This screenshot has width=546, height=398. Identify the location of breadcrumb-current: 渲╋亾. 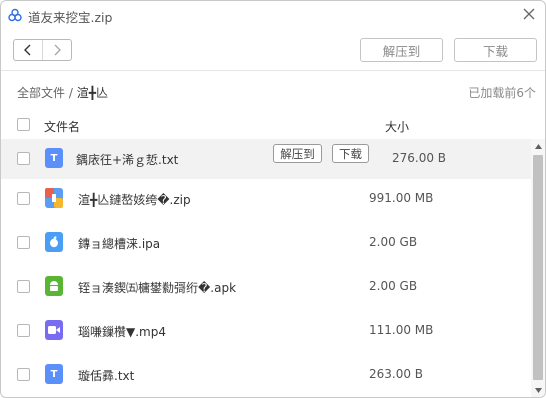
(92, 93).